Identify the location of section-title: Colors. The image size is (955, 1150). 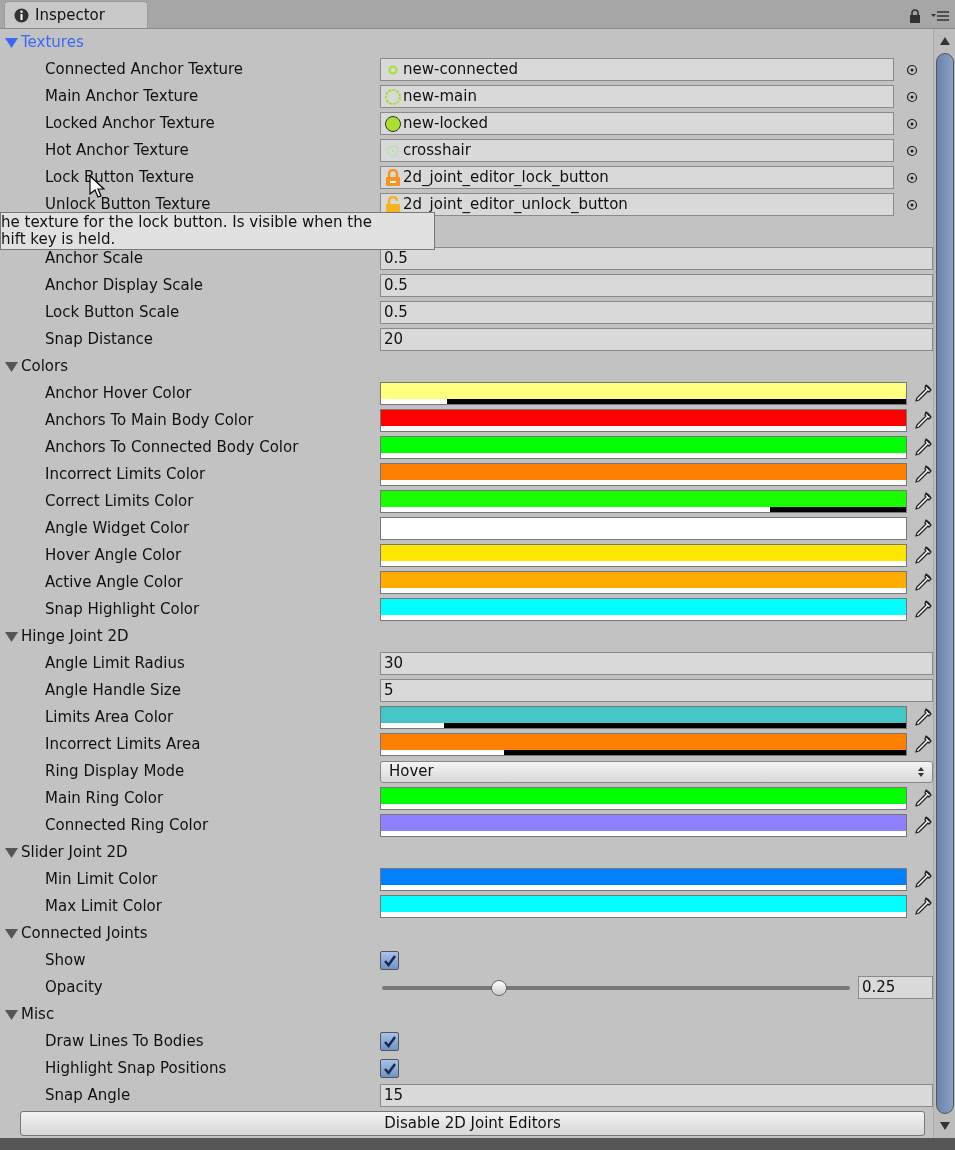
(44, 366).